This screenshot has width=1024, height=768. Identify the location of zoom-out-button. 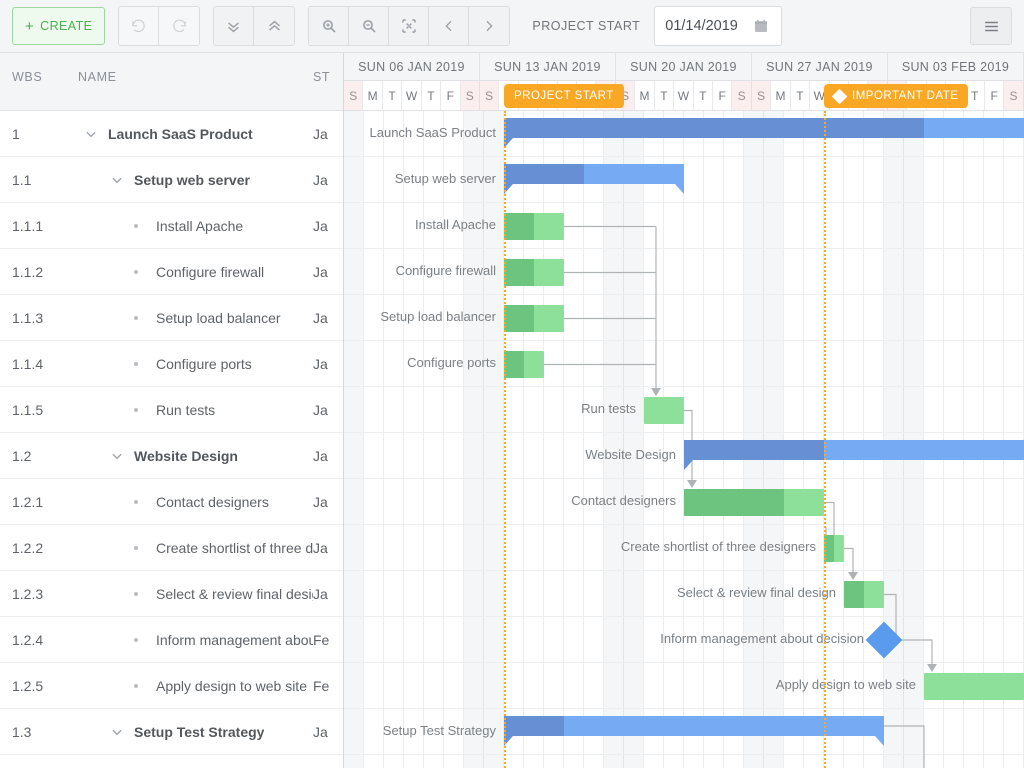
(369, 26).